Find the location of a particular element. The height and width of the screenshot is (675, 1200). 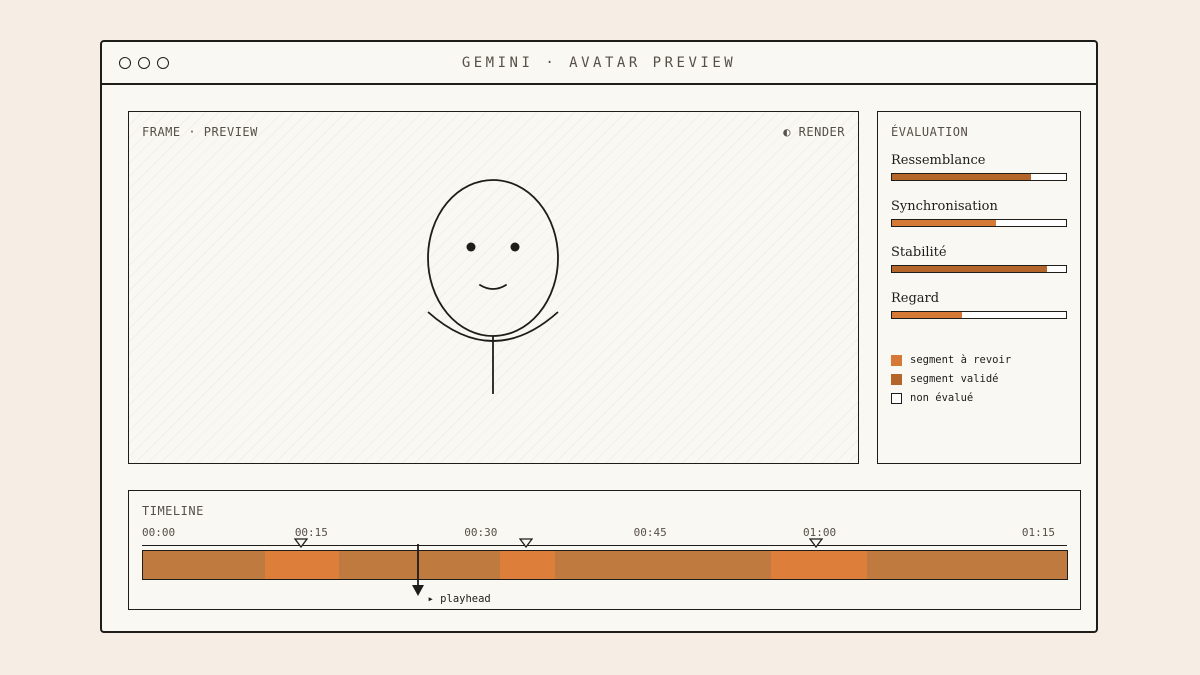

timeline-tick-label: 00:45 is located at coordinates (650, 532).